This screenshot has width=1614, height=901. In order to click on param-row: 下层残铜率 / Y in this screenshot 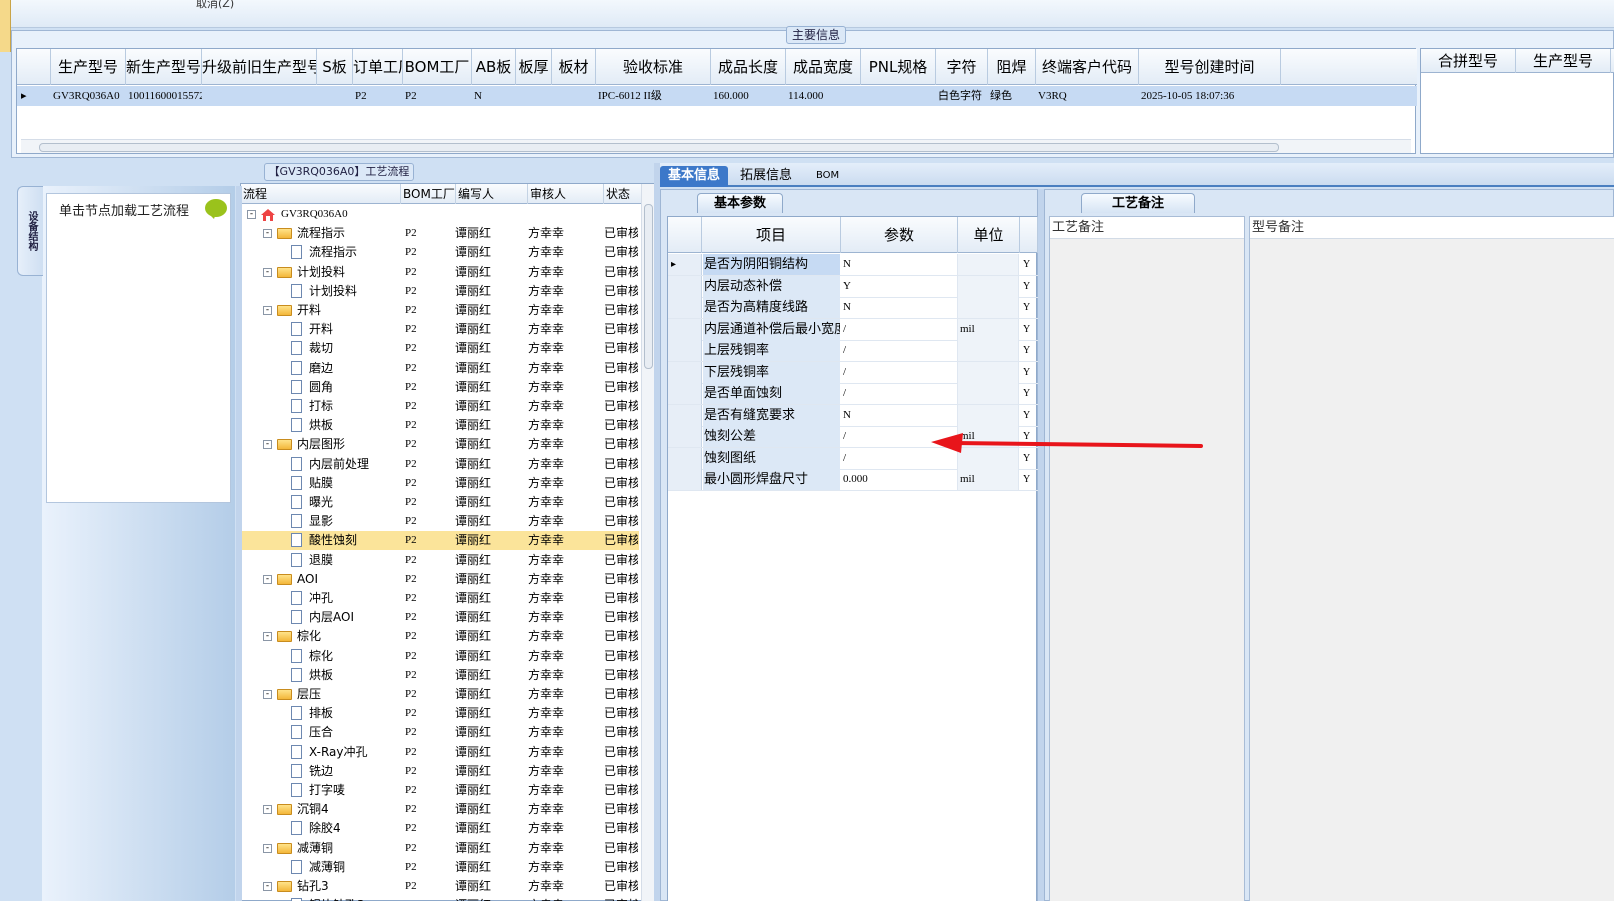, I will do `click(853, 372)`.